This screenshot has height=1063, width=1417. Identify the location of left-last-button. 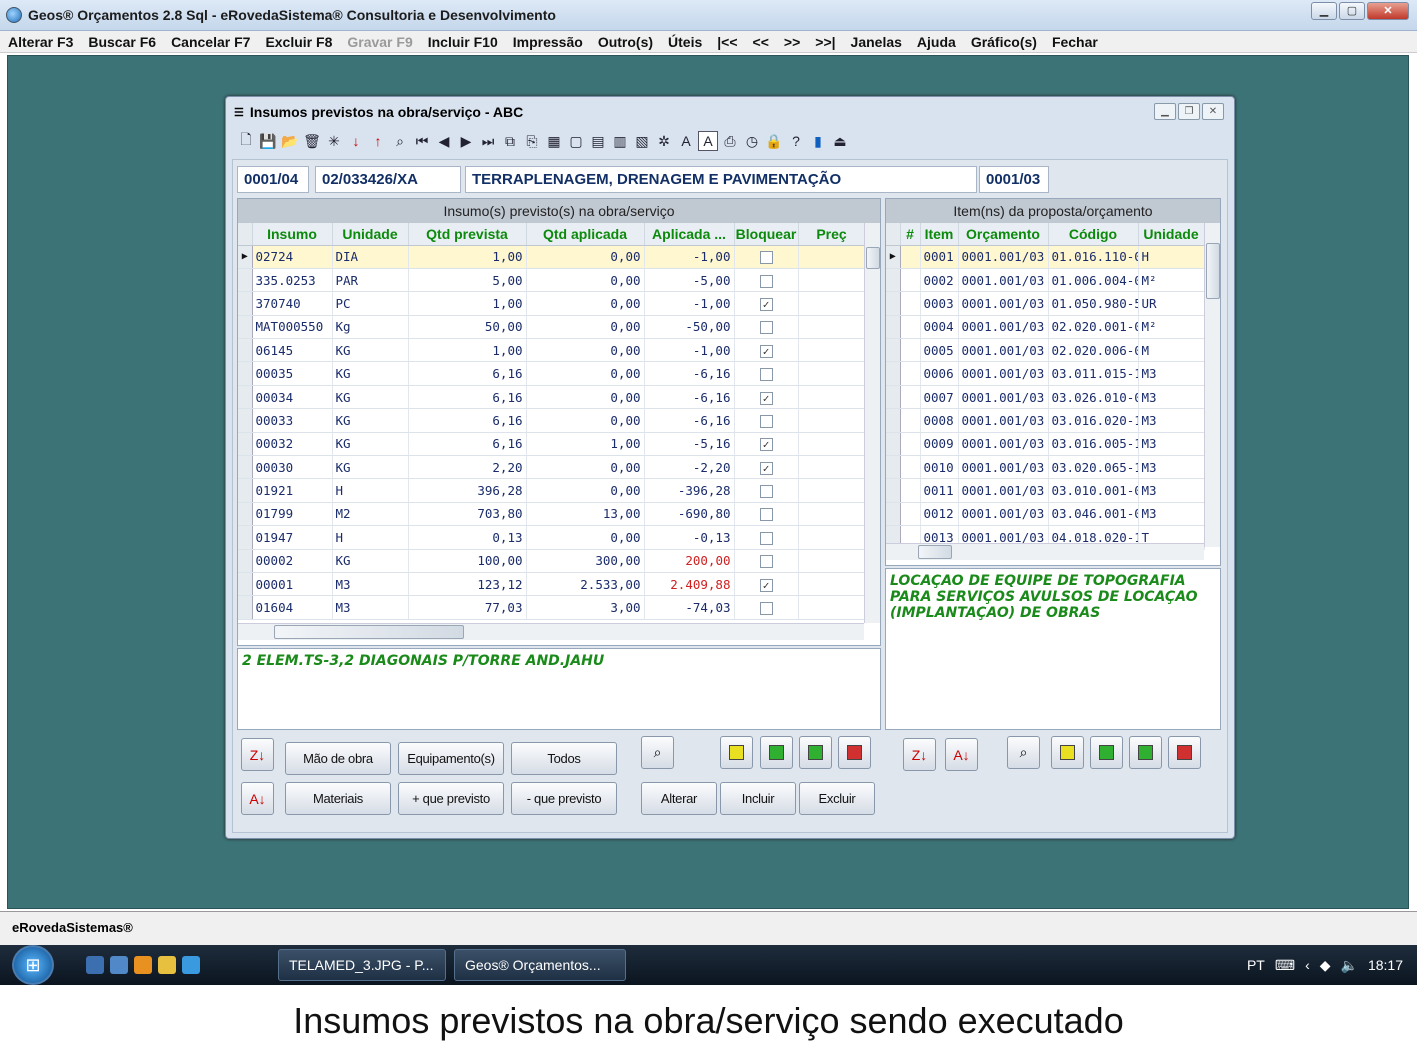
(854, 752).